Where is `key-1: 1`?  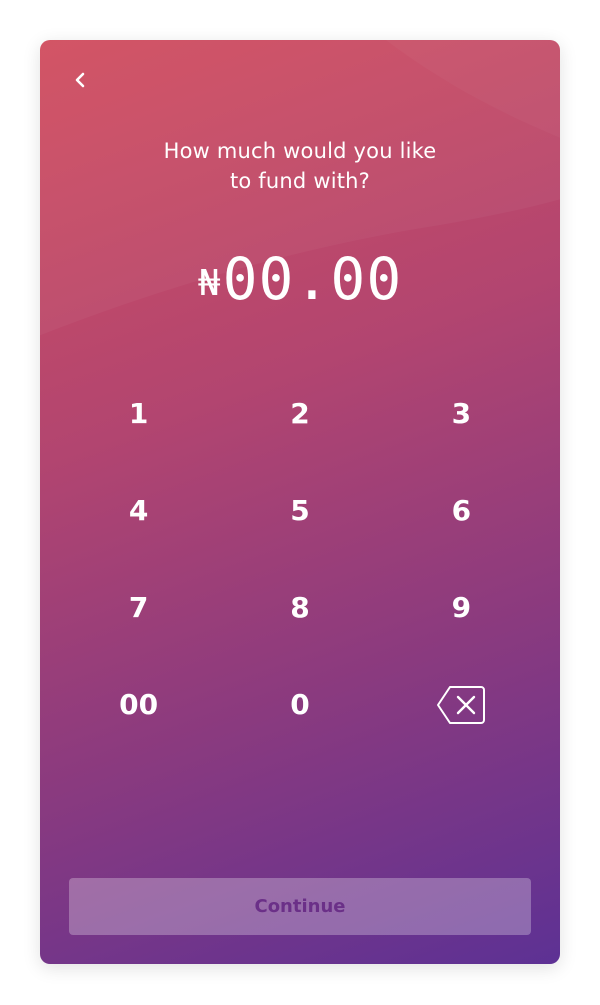
key-1: 1 is located at coordinates (138, 413).